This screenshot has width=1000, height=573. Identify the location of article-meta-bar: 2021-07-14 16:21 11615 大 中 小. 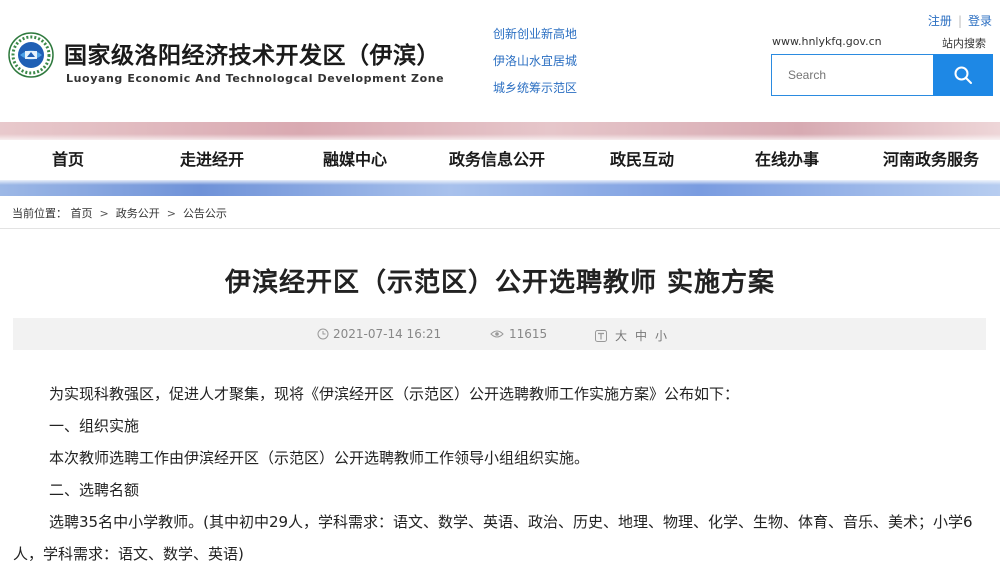
(499, 334).